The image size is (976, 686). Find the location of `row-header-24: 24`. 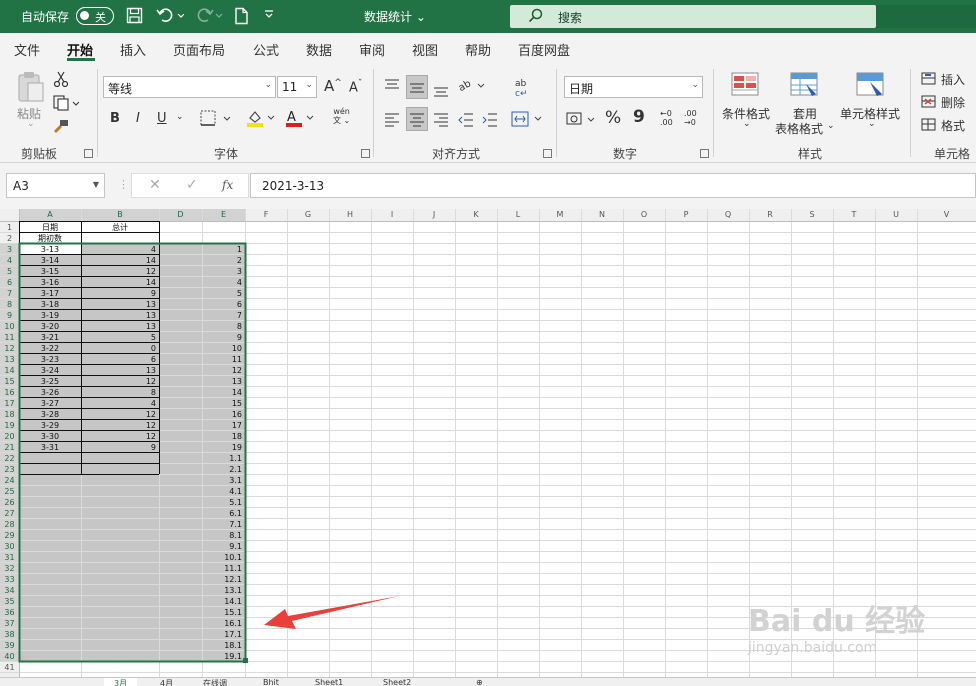

row-header-24: 24 is located at coordinates (9, 480).